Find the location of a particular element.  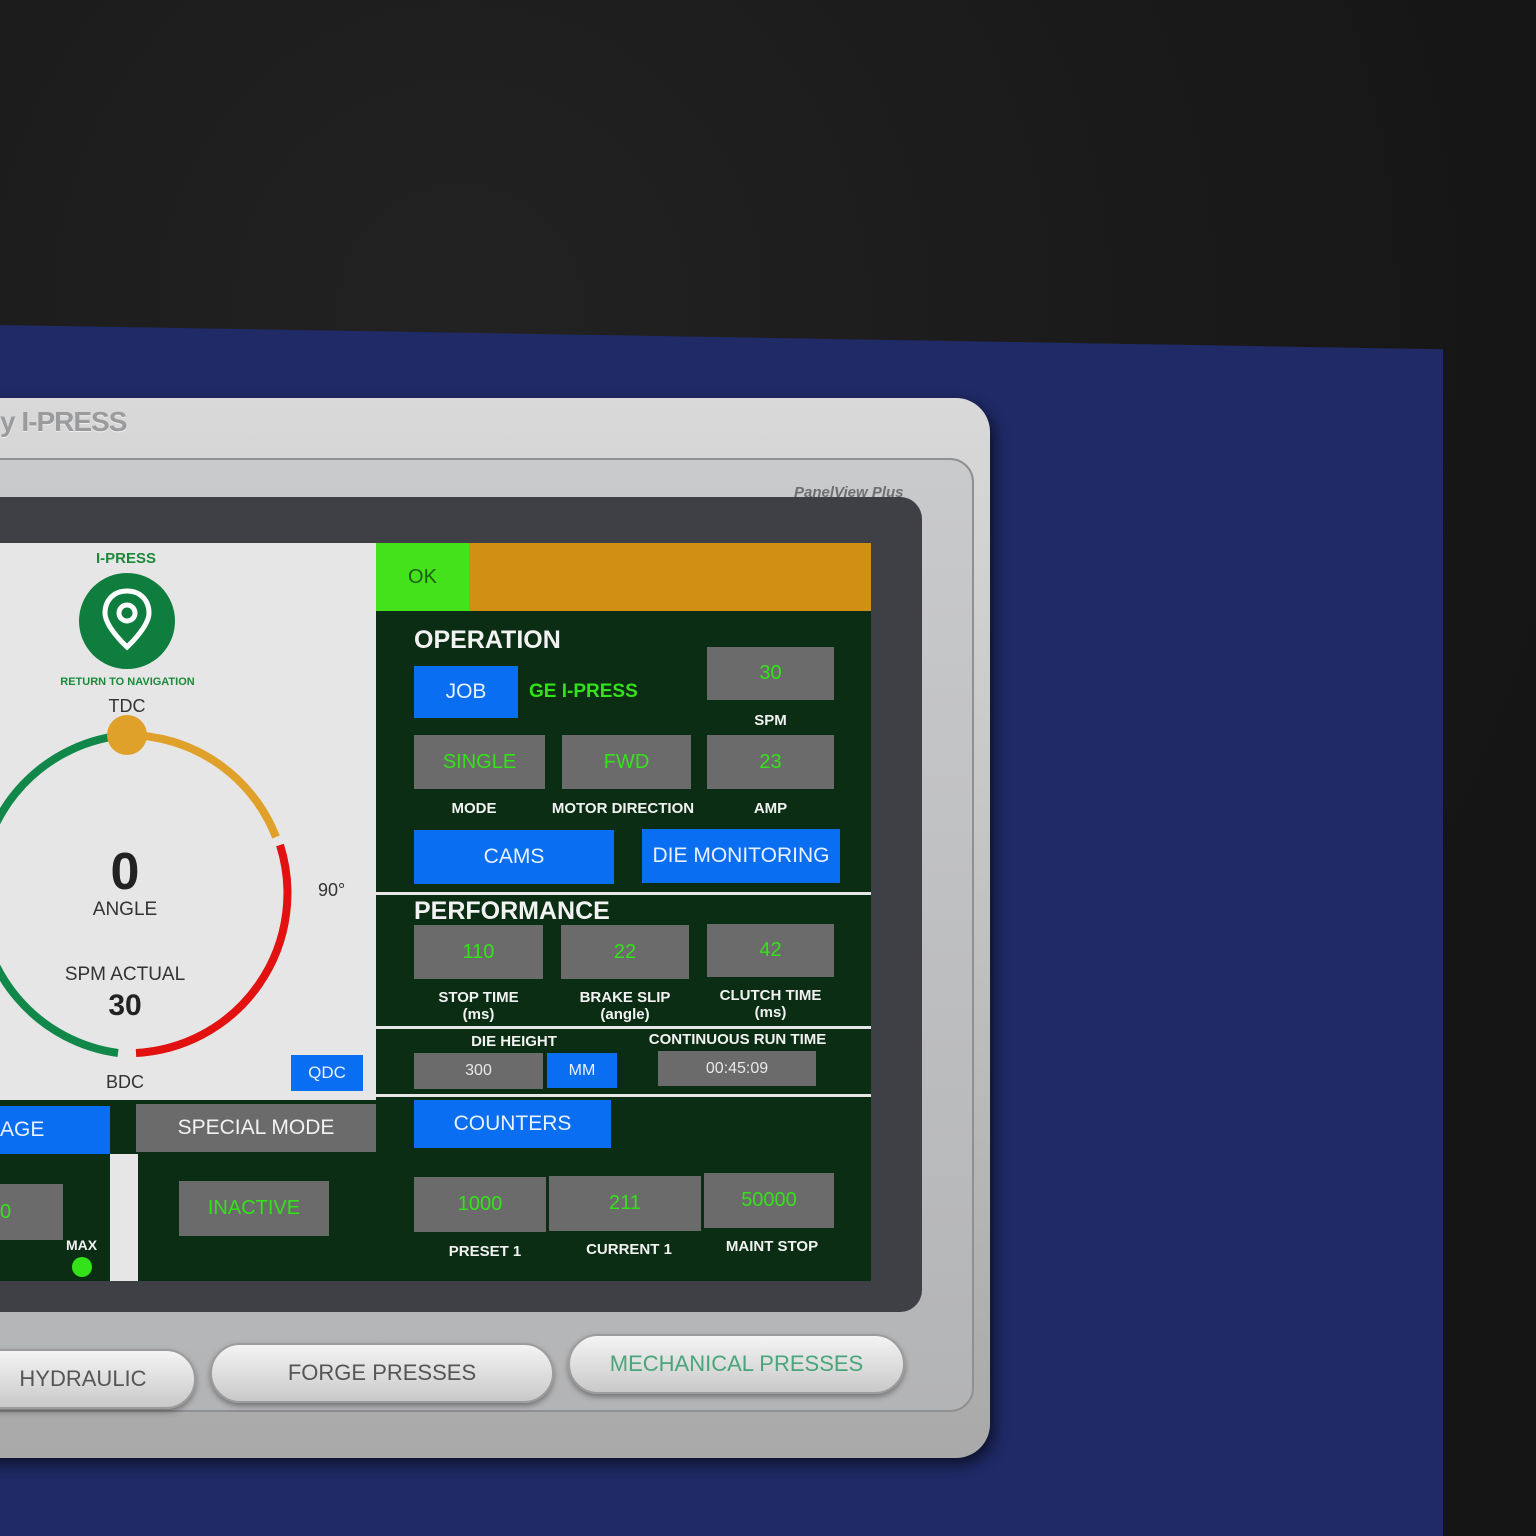

spm-actual-value: 30 is located at coordinates (125, 1005).